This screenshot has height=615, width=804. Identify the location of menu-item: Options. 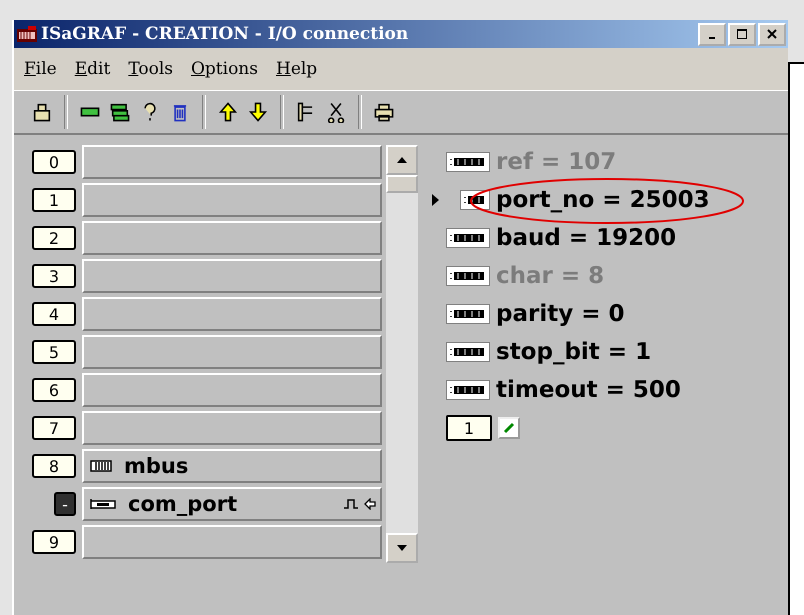
(224, 69).